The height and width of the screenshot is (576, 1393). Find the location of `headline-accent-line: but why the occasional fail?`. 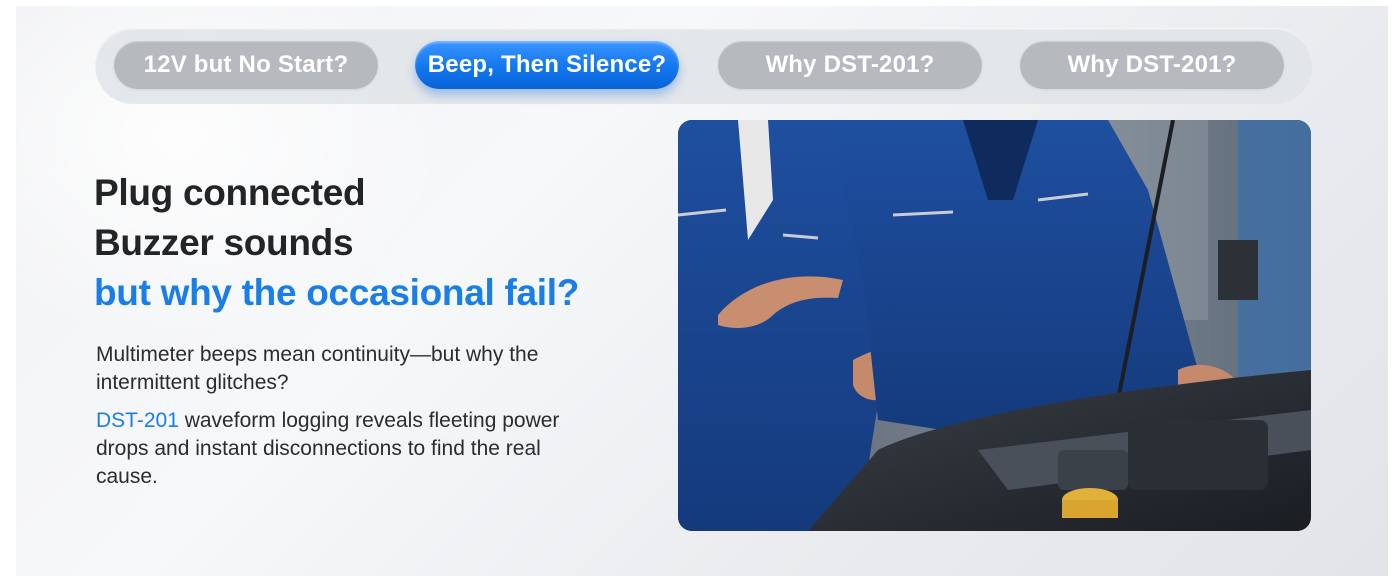

headline-accent-line: but why the occasional fail? is located at coordinates (337, 292).